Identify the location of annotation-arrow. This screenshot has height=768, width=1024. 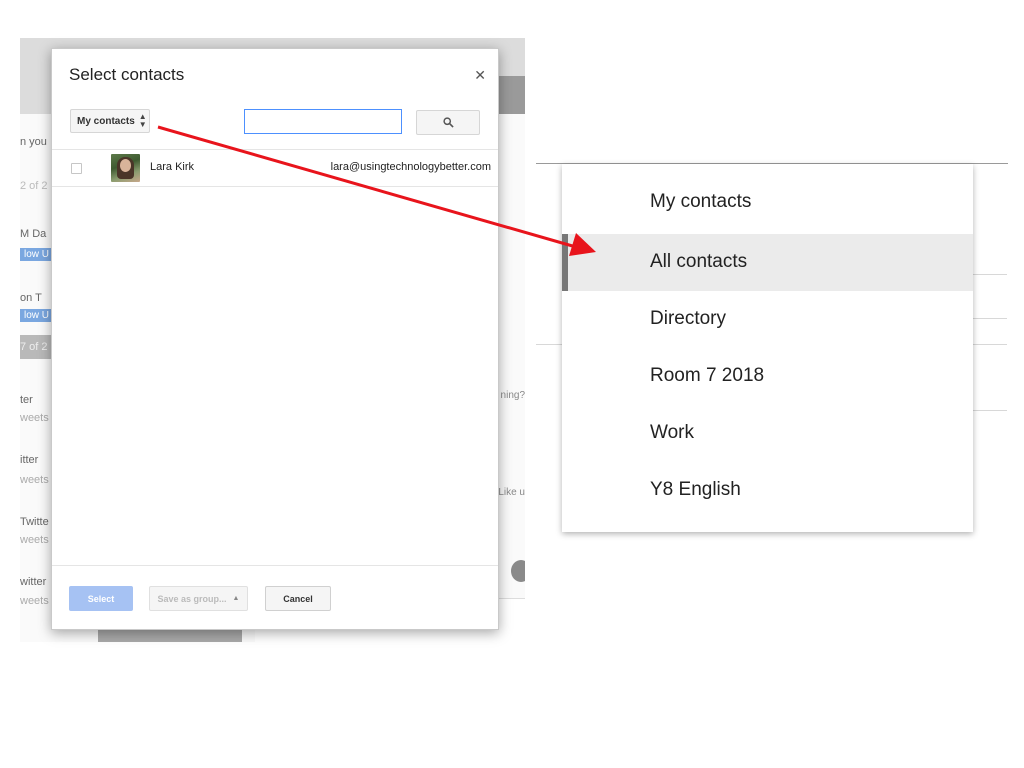
(376, 190).